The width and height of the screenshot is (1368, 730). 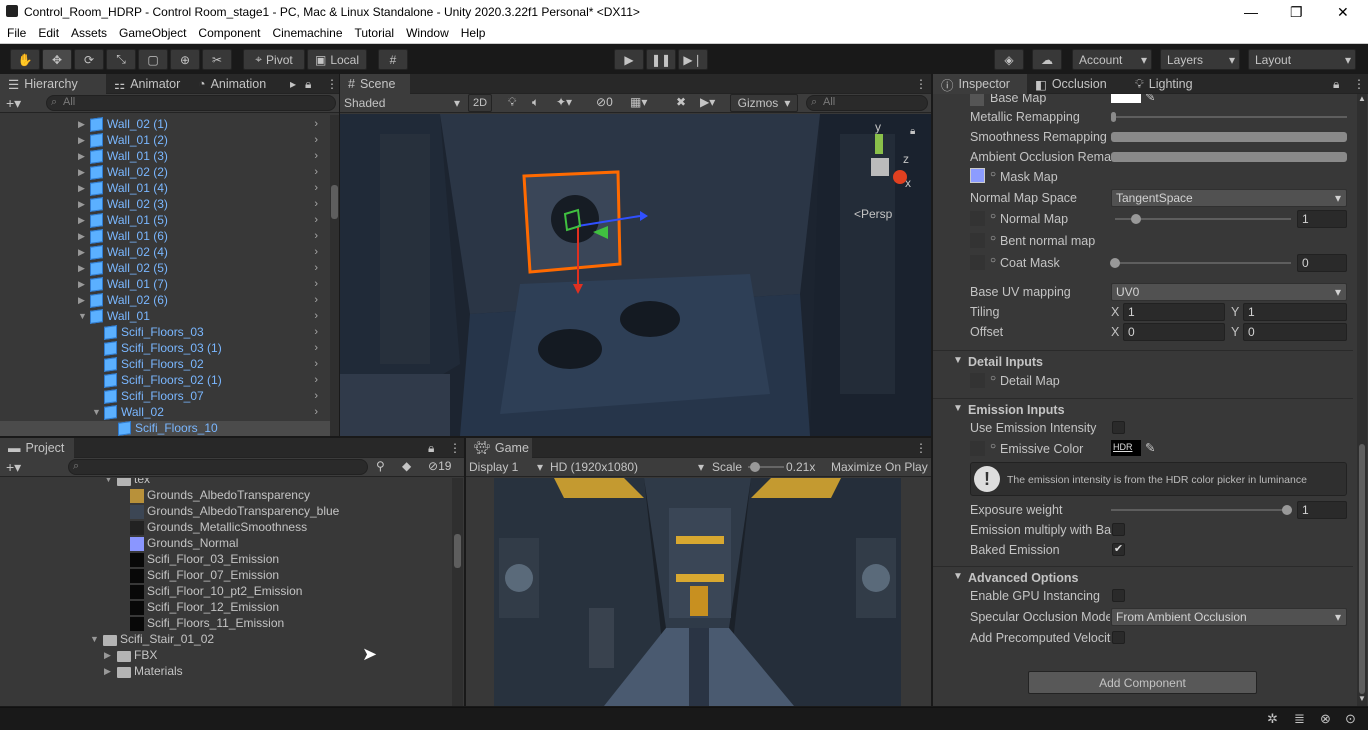 What do you see at coordinates (165, 381) in the screenshot?
I see `hierarchy-item: Scifi_Floors_02 (1) ›` at bounding box center [165, 381].